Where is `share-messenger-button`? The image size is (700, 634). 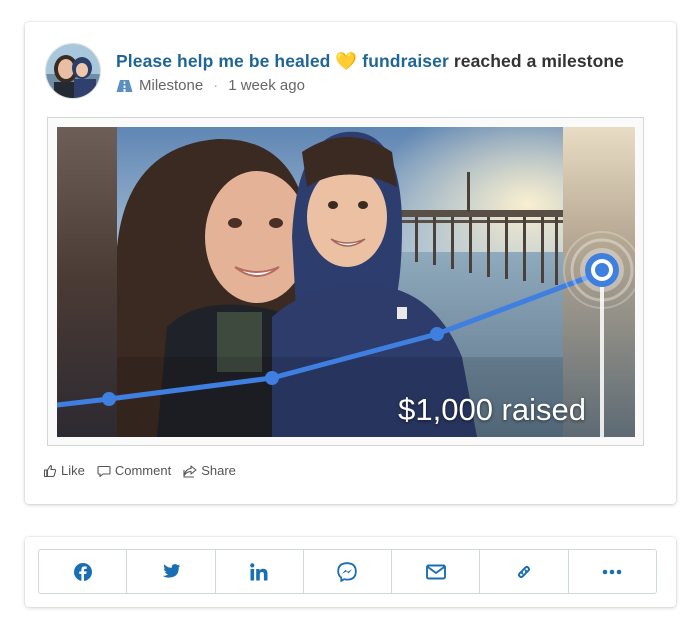
share-messenger-button is located at coordinates (348, 571).